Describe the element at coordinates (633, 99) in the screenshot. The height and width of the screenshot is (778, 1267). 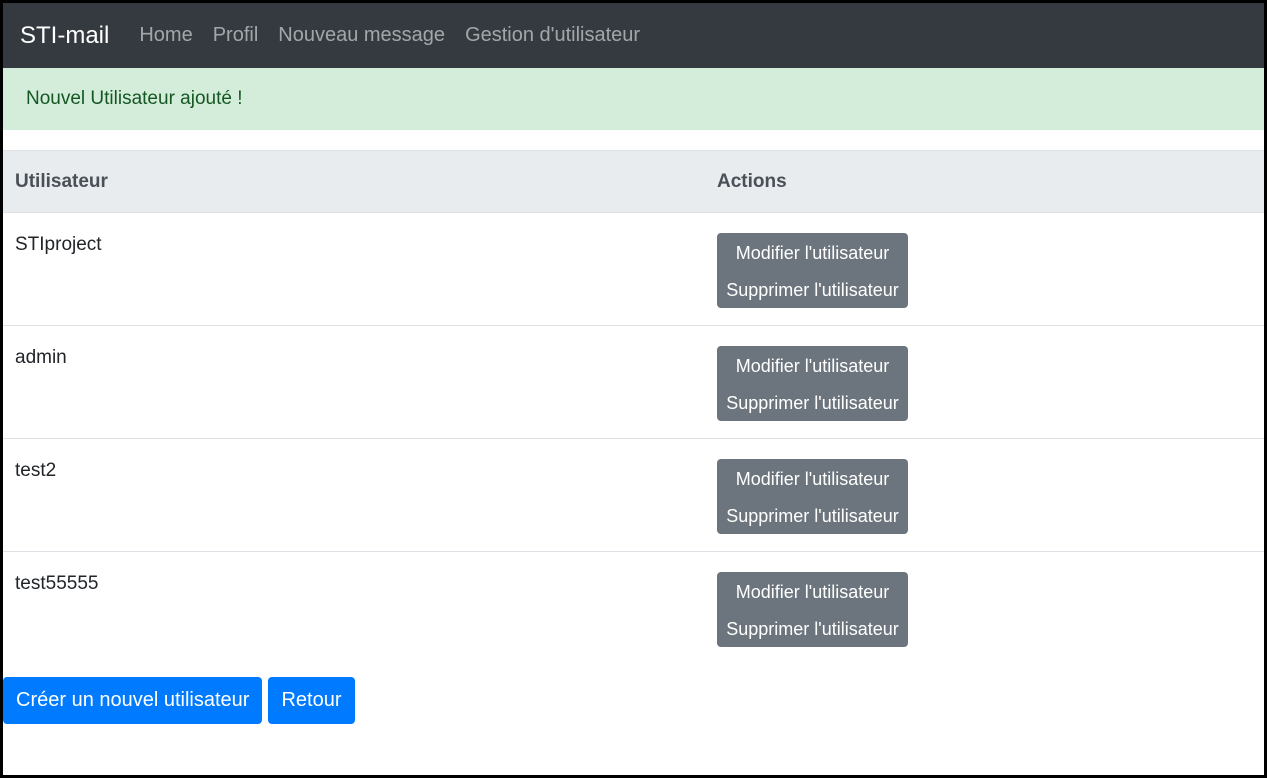
I see `success-alert: Nouvel Utilisateur ajouté !` at that location.